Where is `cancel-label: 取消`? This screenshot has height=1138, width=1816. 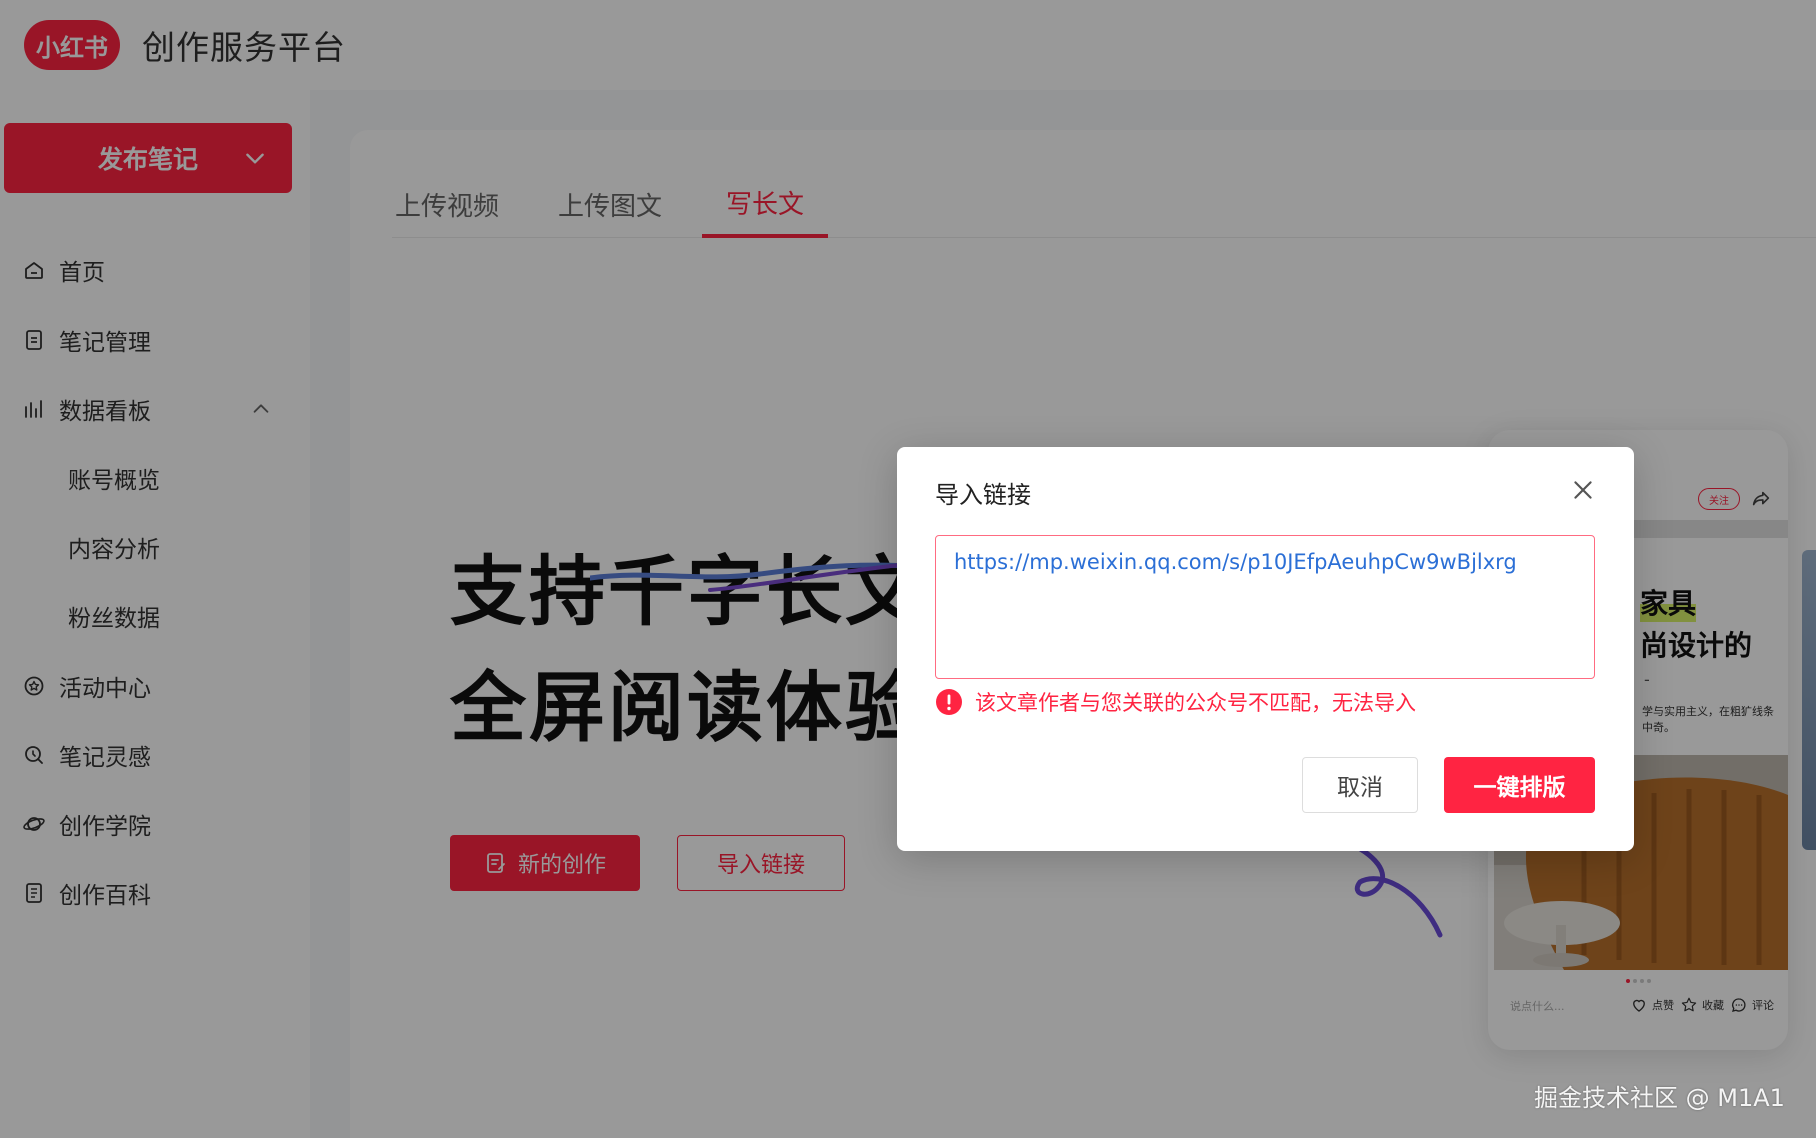 cancel-label: 取消 is located at coordinates (1360, 788).